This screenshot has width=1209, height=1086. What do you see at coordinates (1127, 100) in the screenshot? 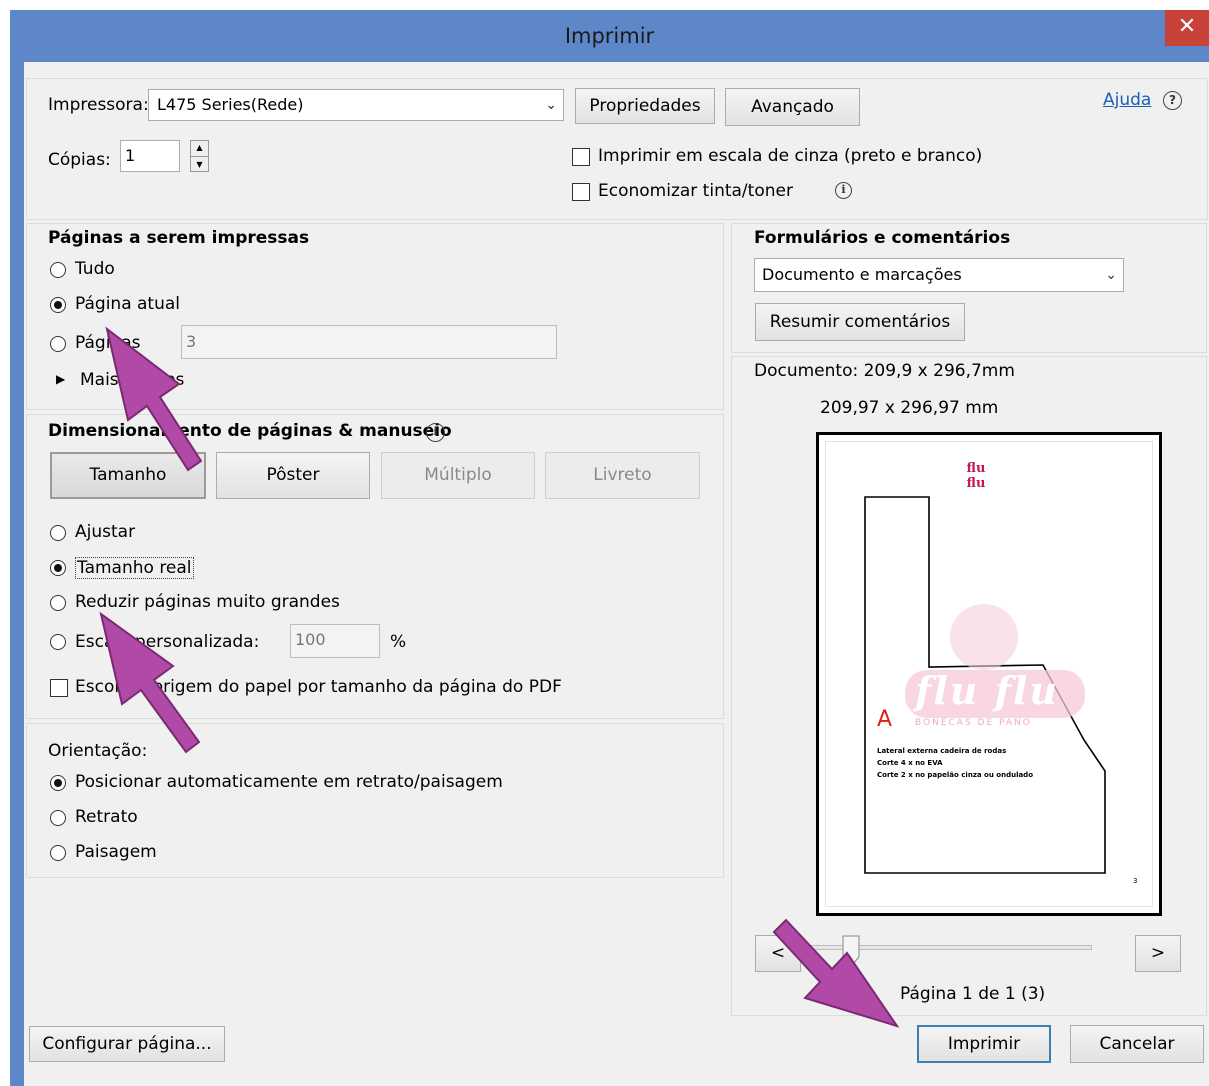
I see `help-link: Ajuda` at bounding box center [1127, 100].